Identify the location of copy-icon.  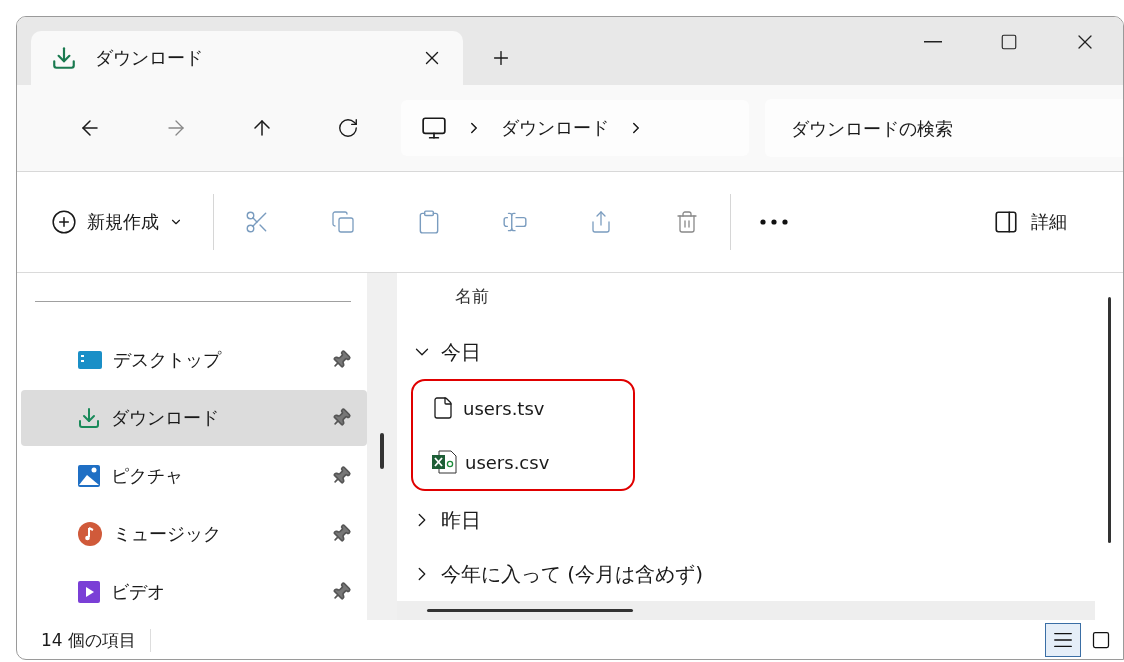
(343, 222).